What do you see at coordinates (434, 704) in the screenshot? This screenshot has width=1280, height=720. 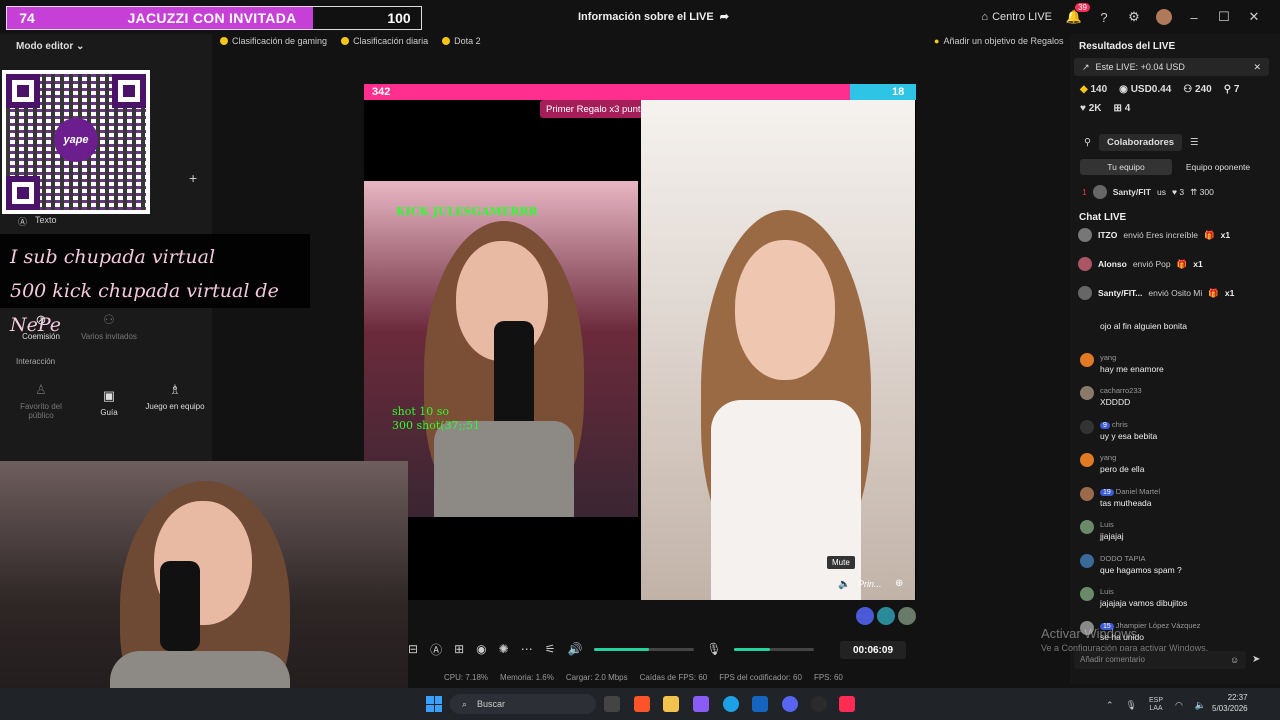 I see `windows-start-icon` at bounding box center [434, 704].